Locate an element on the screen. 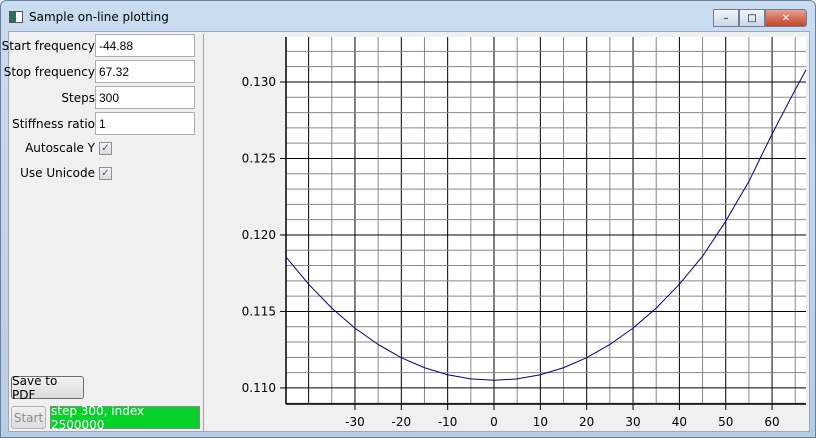 The image size is (816, 438). x-tick-label: -30 is located at coordinates (355, 422).